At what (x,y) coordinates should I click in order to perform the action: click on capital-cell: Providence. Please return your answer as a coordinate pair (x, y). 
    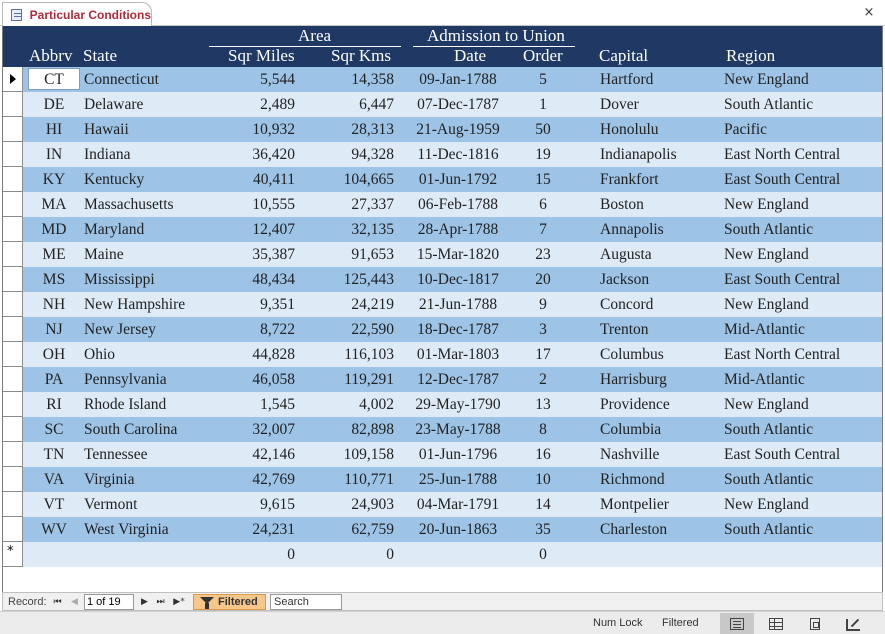
    Looking at the image, I should click on (661, 404).